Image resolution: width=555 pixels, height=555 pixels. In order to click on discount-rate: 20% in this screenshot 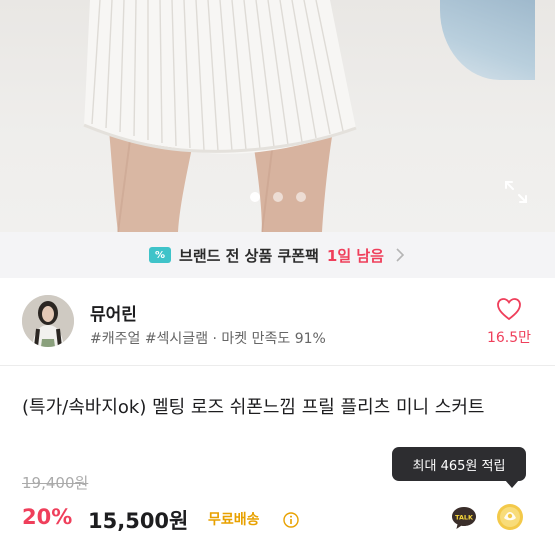, I will do `click(47, 517)`.